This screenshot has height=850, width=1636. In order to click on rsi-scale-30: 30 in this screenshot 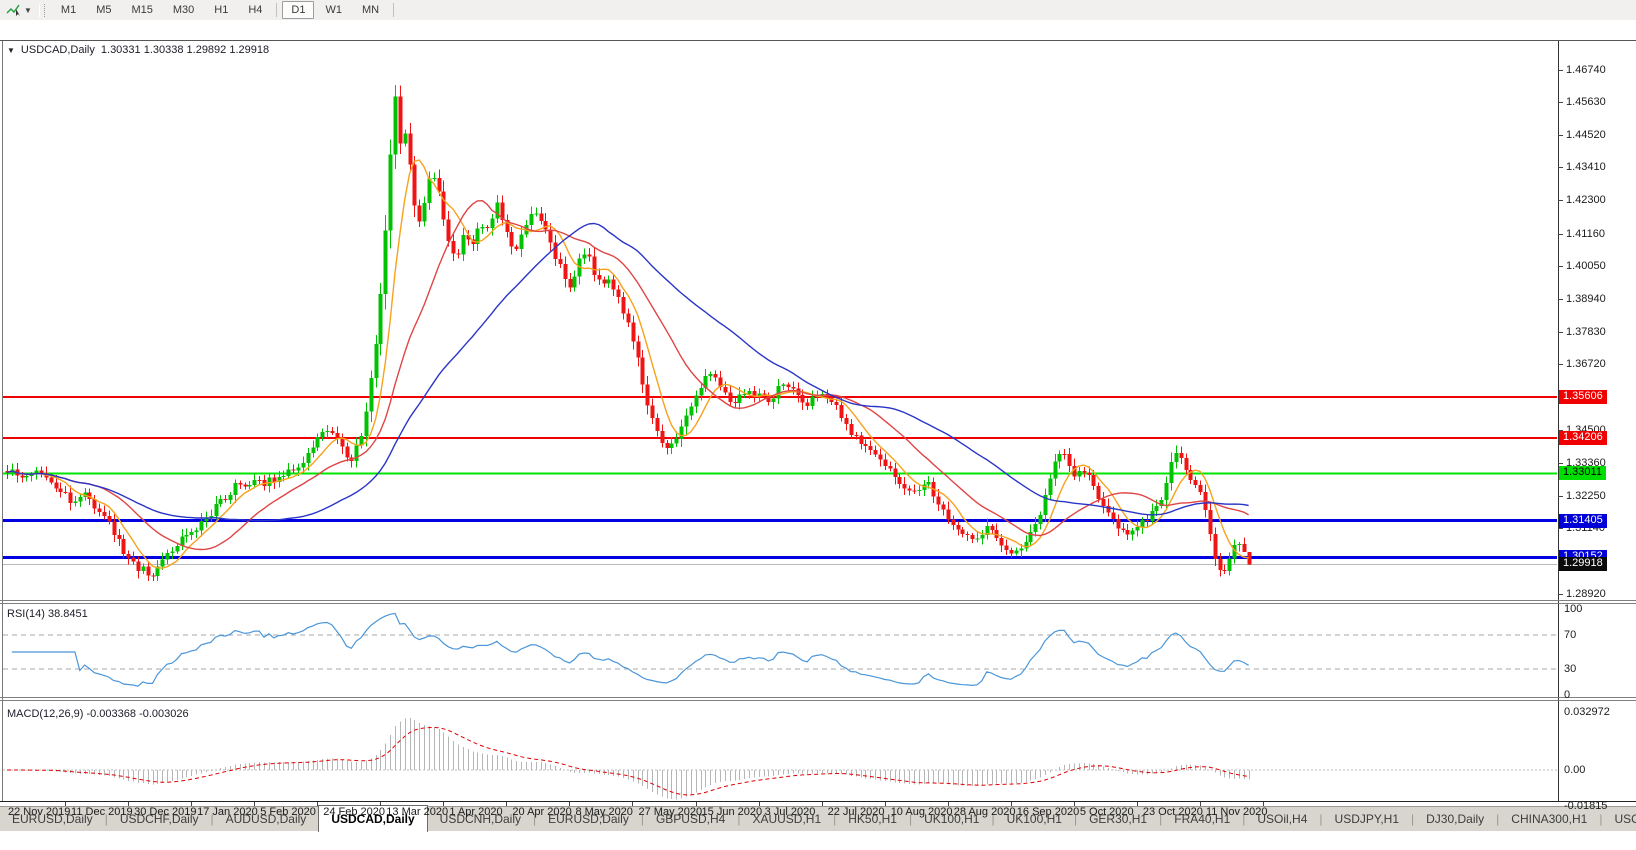, I will do `click(1570, 669)`.